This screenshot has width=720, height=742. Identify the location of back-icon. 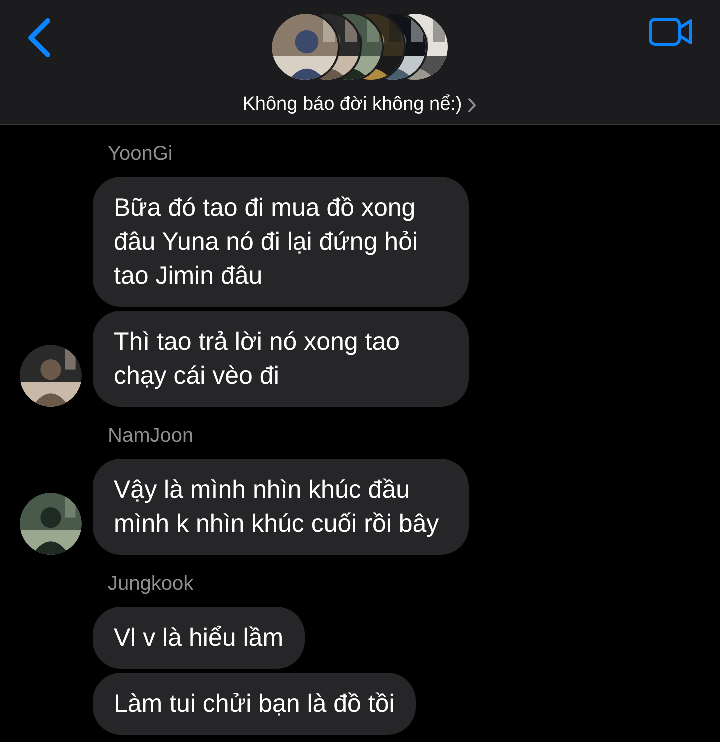
(39, 38).